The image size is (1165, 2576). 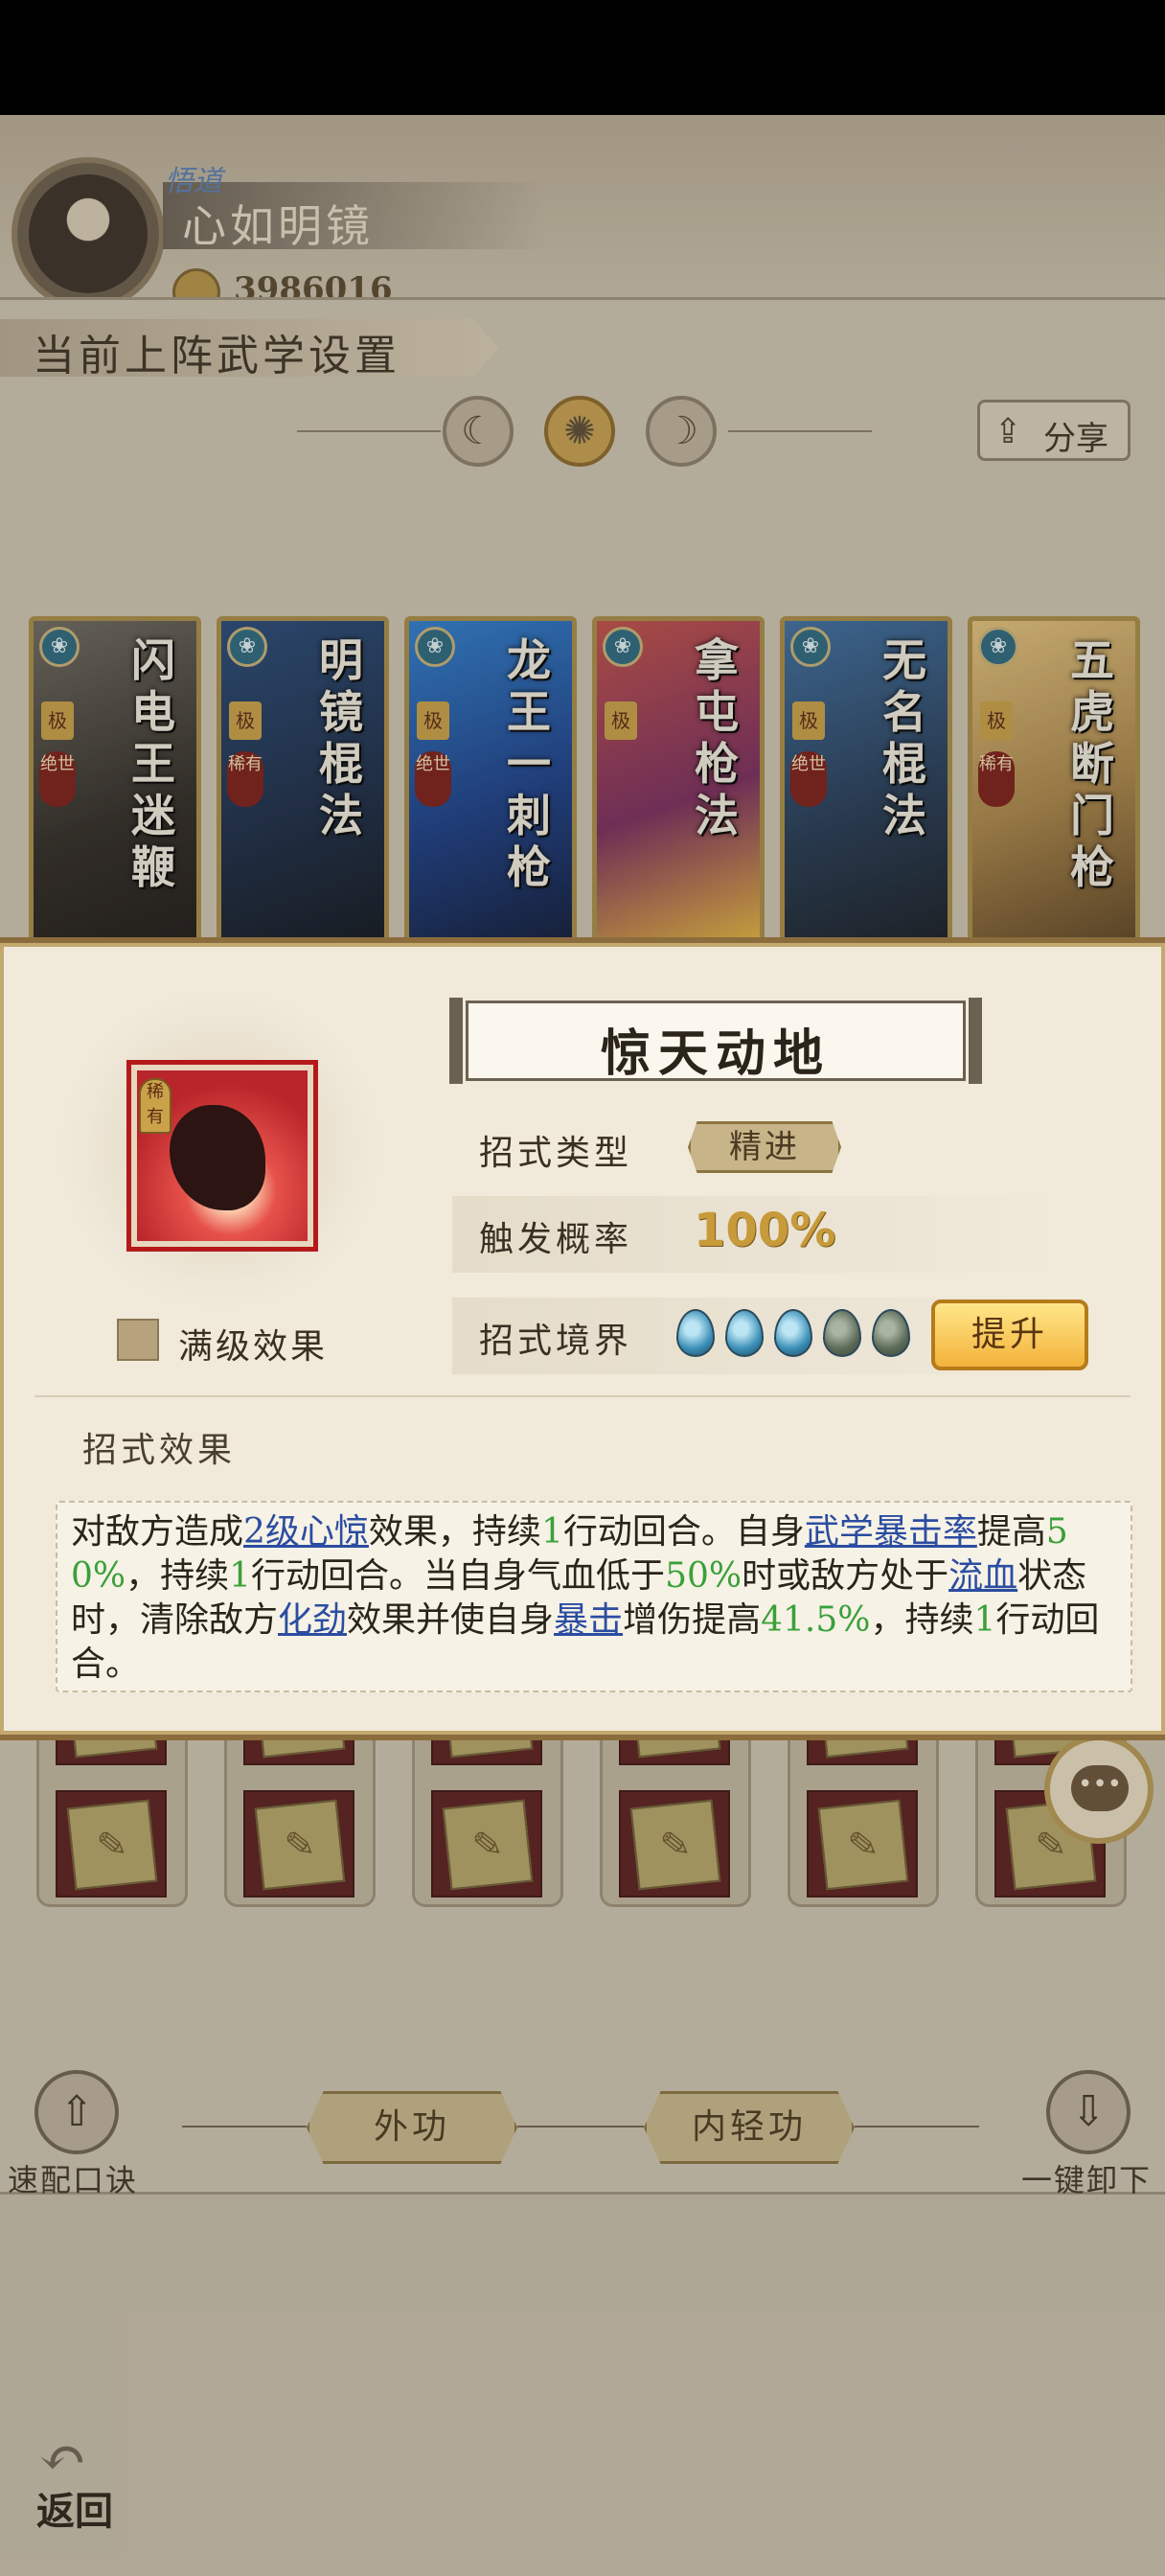 I want to click on effect-text-run: 效果并使自身, so click(x=451, y=1620).